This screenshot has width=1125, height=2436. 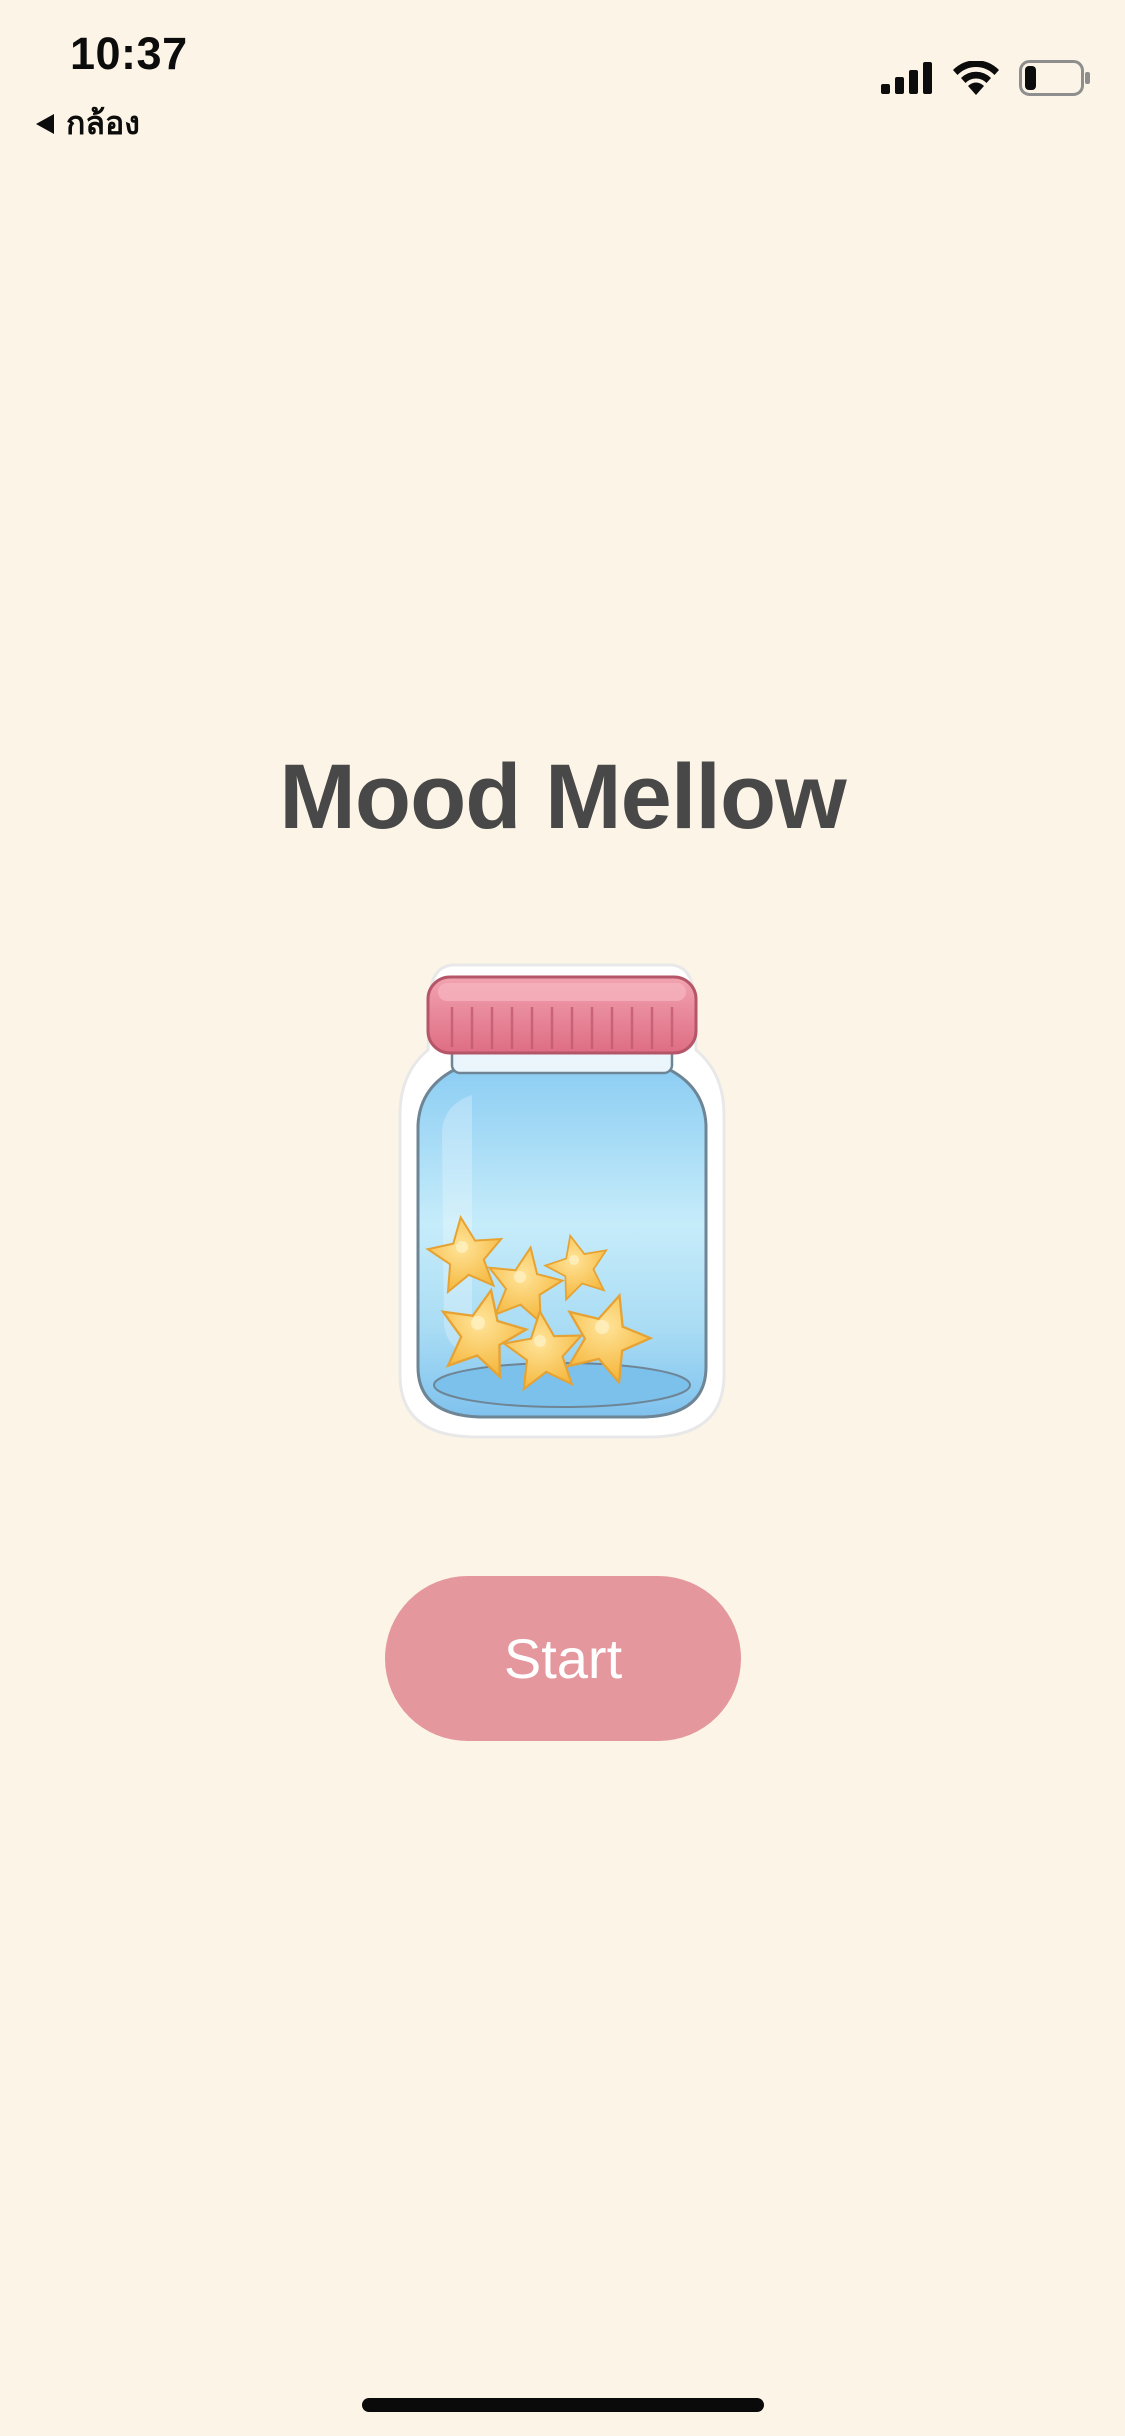 What do you see at coordinates (563, 2405) in the screenshot?
I see `home-indicator` at bounding box center [563, 2405].